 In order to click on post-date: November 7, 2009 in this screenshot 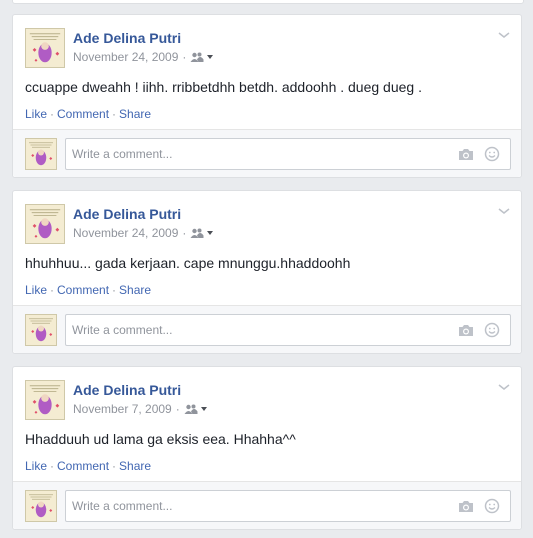, I will do `click(122, 409)`.